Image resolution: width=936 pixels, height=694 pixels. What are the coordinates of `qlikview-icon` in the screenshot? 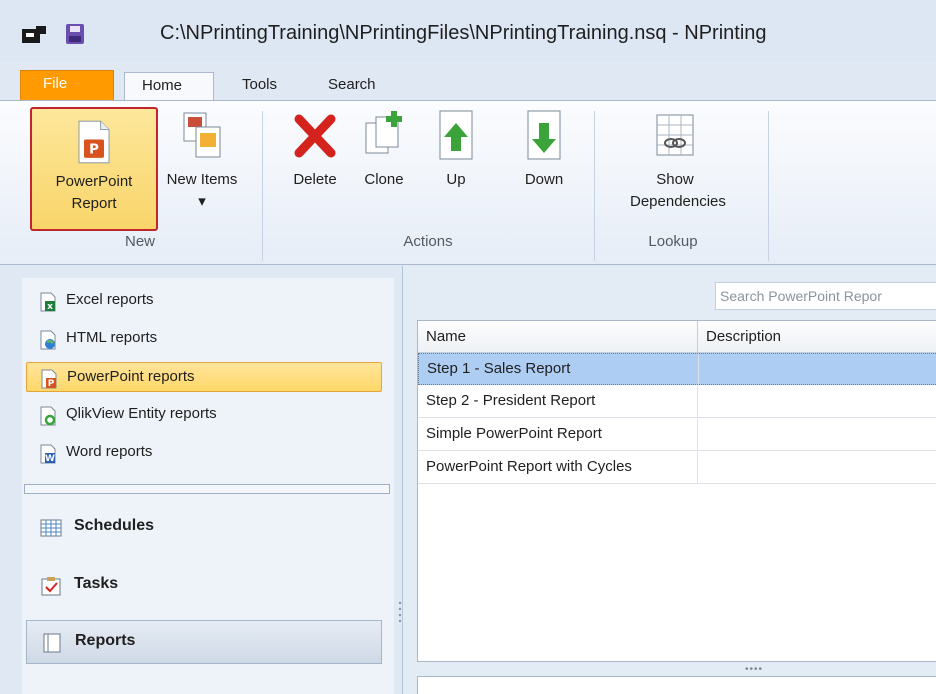 It's located at (48, 416).